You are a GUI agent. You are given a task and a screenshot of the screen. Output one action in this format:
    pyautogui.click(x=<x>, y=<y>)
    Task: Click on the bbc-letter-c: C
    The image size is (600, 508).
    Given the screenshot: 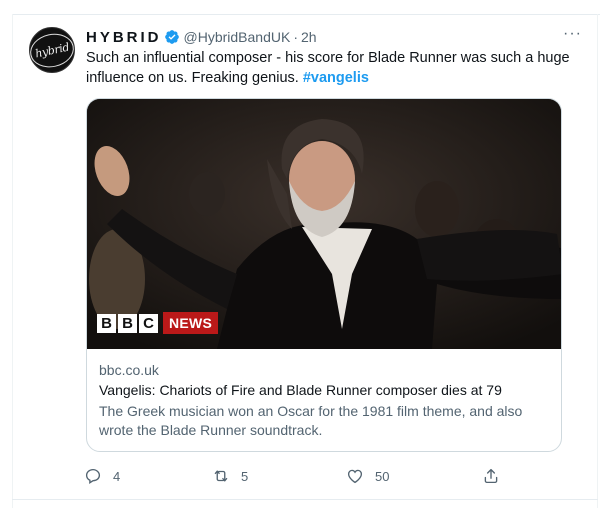 What is the action you would take?
    pyautogui.click(x=148, y=323)
    